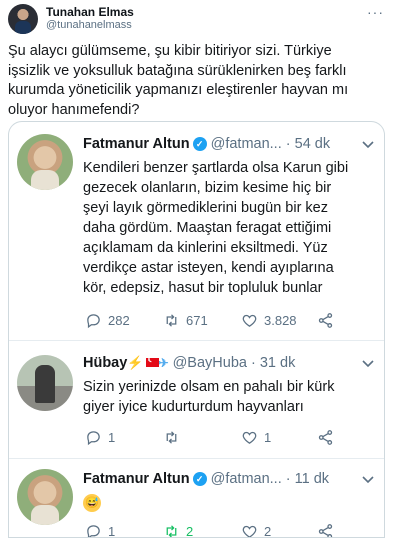 This screenshot has width=395, height=538. Describe the element at coordinates (375, 12) in the screenshot. I see `more-options-icon: ···` at that location.